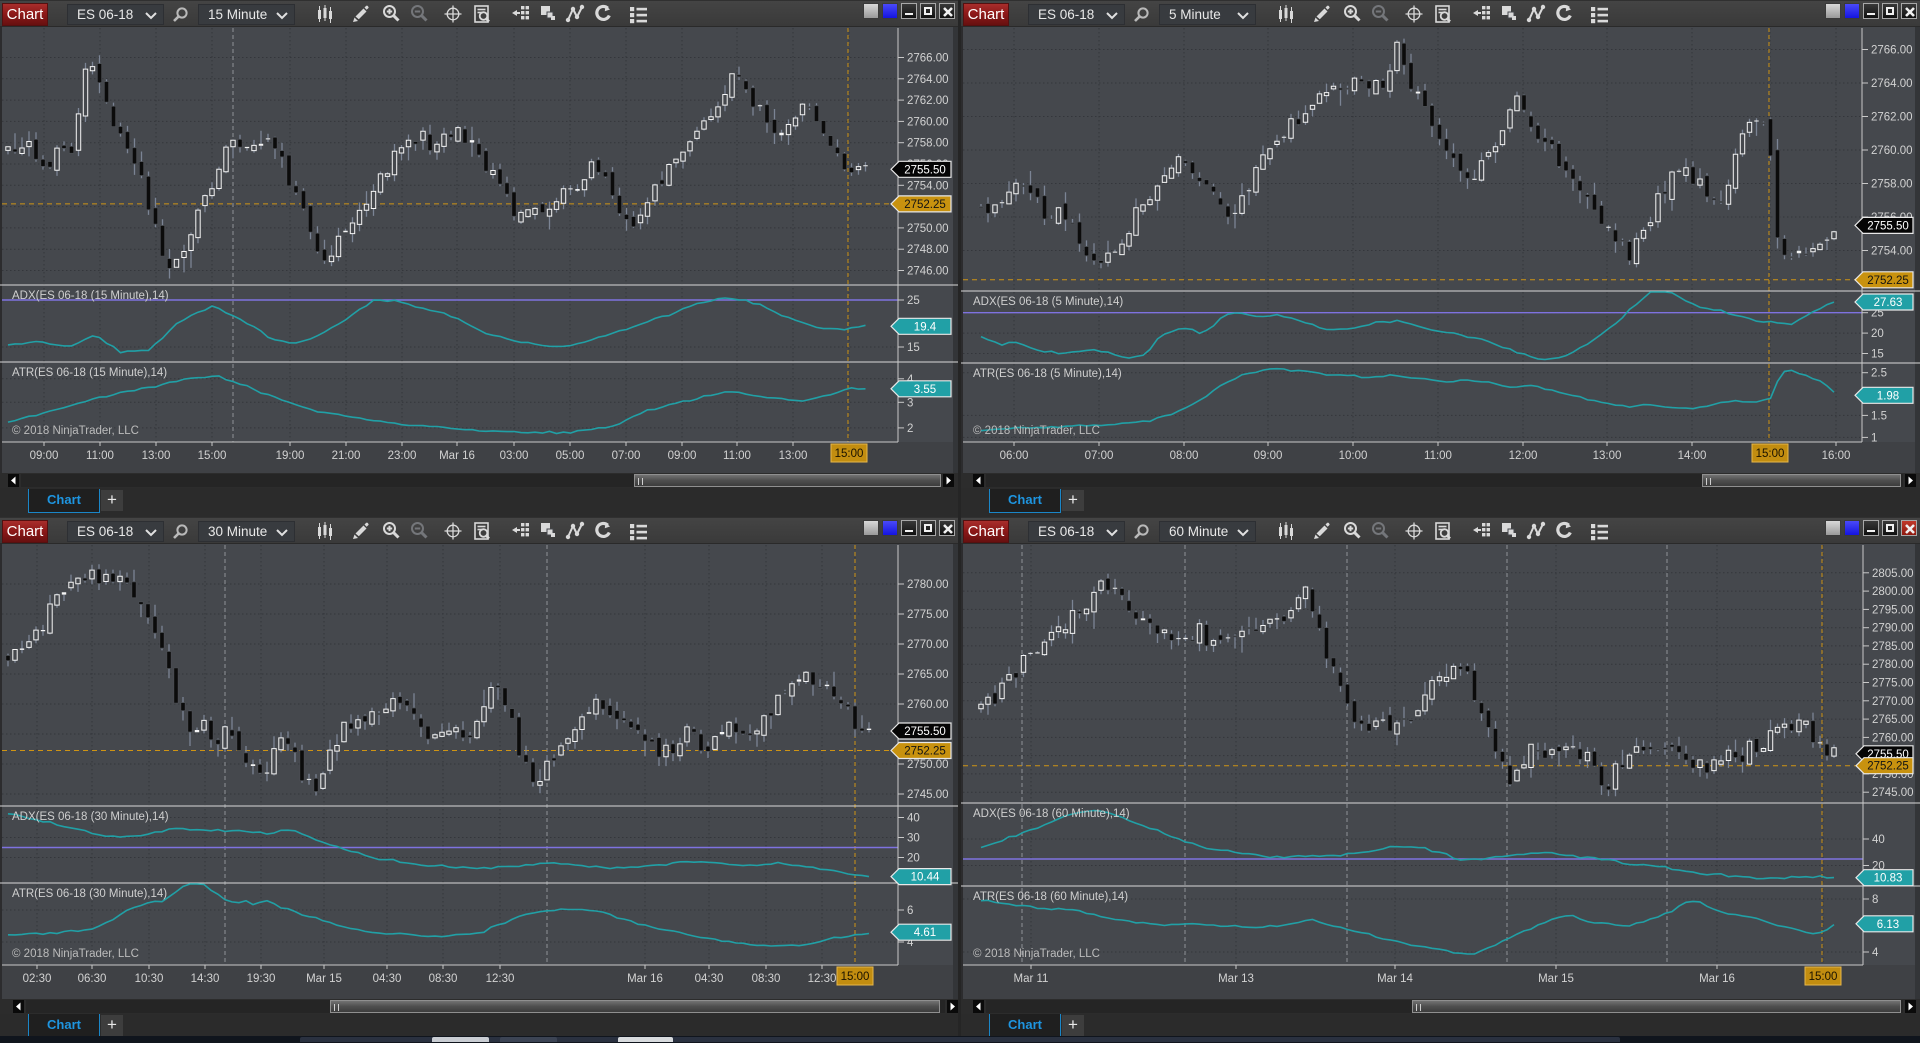 This screenshot has height=1043, width=1920. What do you see at coordinates (1893, 610) in the screenshot?
I see `svg-text: 2795.00` at bounding box center [1893, 610].